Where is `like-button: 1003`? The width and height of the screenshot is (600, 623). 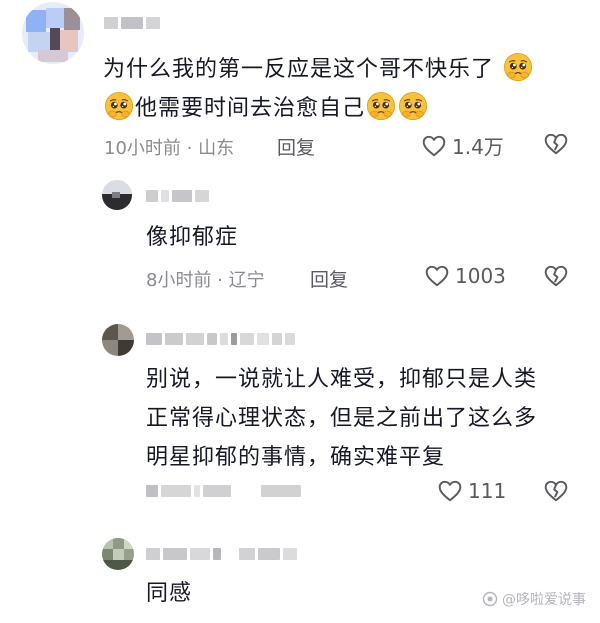 like-button: 1003 is located at coordinates (465, 276).